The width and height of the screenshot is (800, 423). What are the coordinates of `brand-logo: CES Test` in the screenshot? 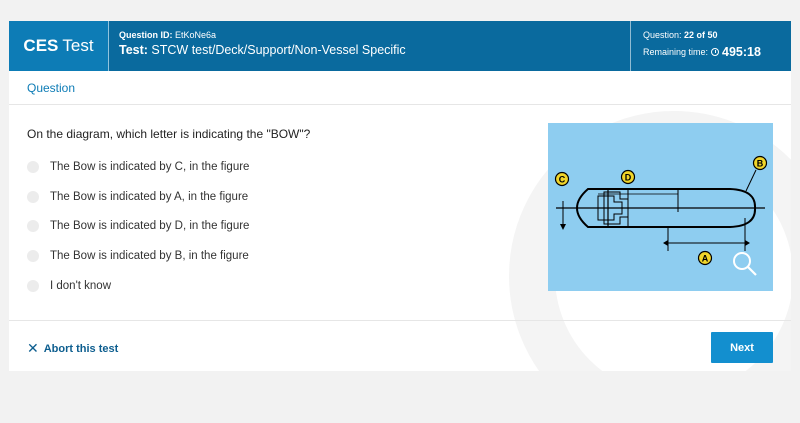 It's located at (59, 46).